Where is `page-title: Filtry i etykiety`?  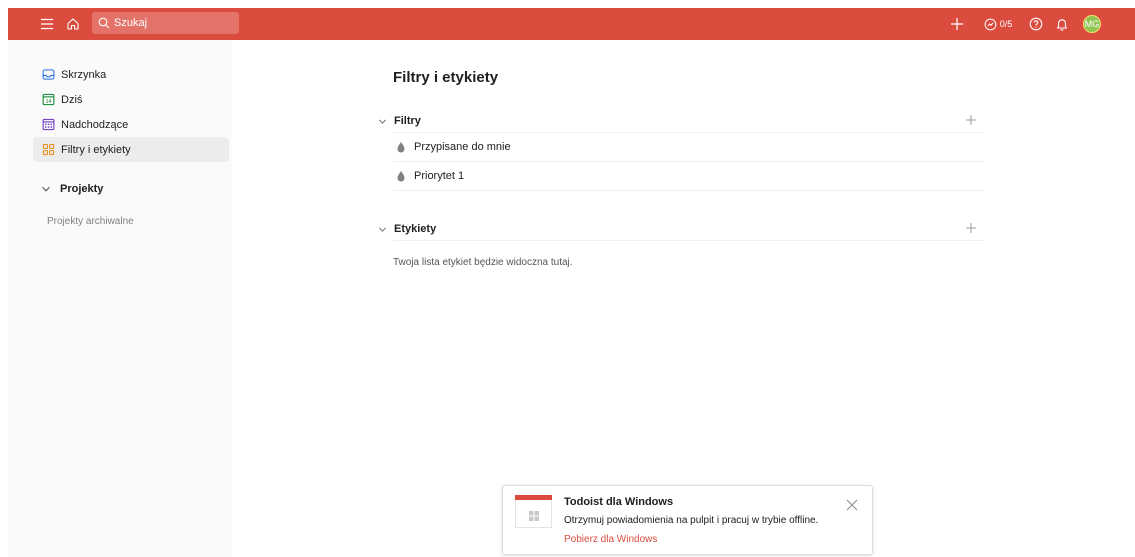 page-title: Filtry i etykiety is located at coordinates (446, 77).